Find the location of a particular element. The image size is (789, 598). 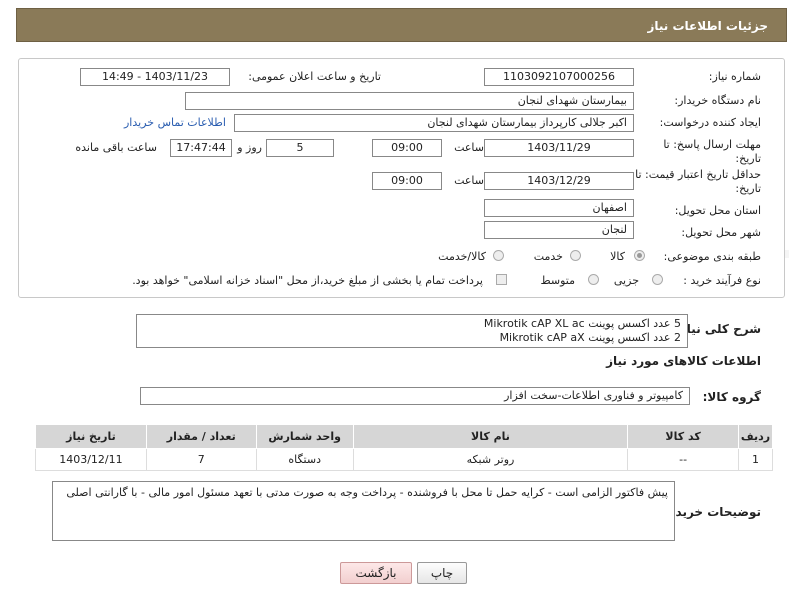

table-row: 1 -- روتر شبکه دستگاه 7 1403/12/11 is located at coordinates (404, 459).